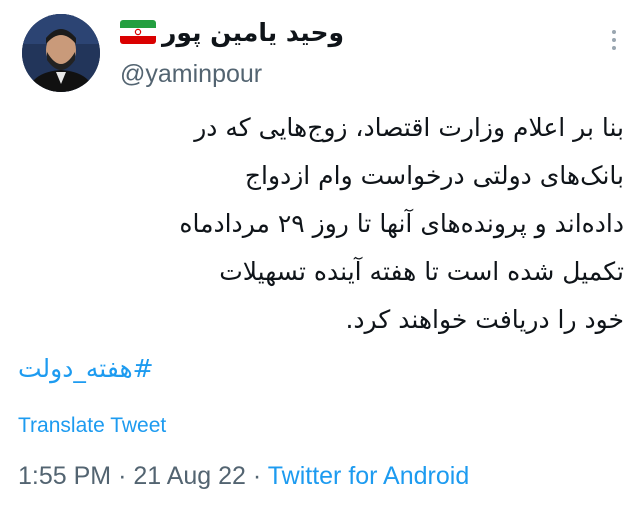 This screenshot has height=514, width=640. What do you see at coordinates (368, 476) in the screenshot?
I see `tweet-source-link: Twitter for Android` at bounding box center [368, 476].